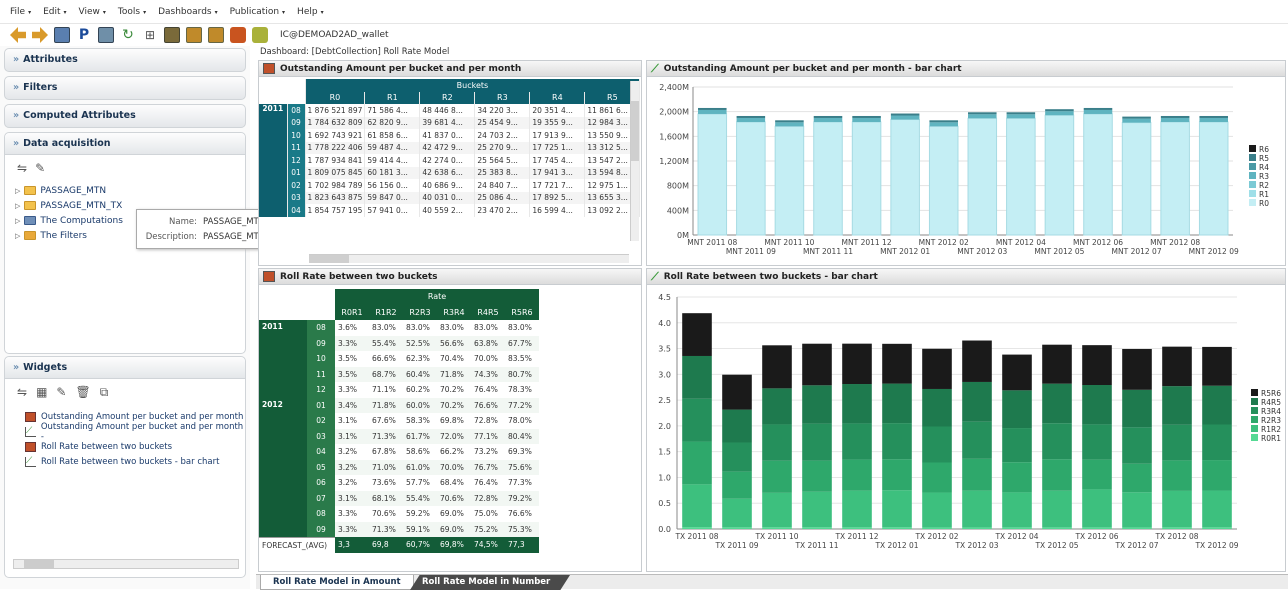 This screenshot has height=590, width=1288. I want to click on tree-item-passage-mtn: ▷ PASSAGE_MTN, so click(69, 190).